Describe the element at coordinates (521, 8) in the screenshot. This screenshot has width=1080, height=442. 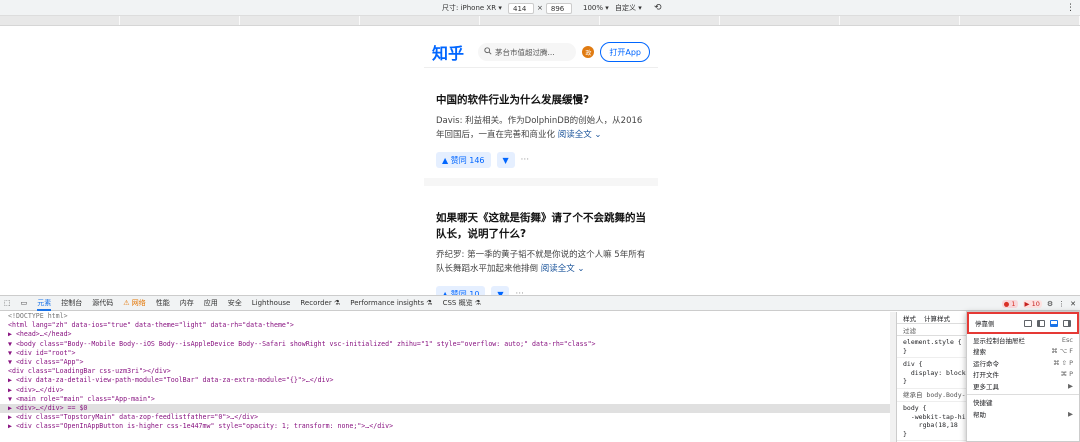
I see `width-input: 414` at that location.